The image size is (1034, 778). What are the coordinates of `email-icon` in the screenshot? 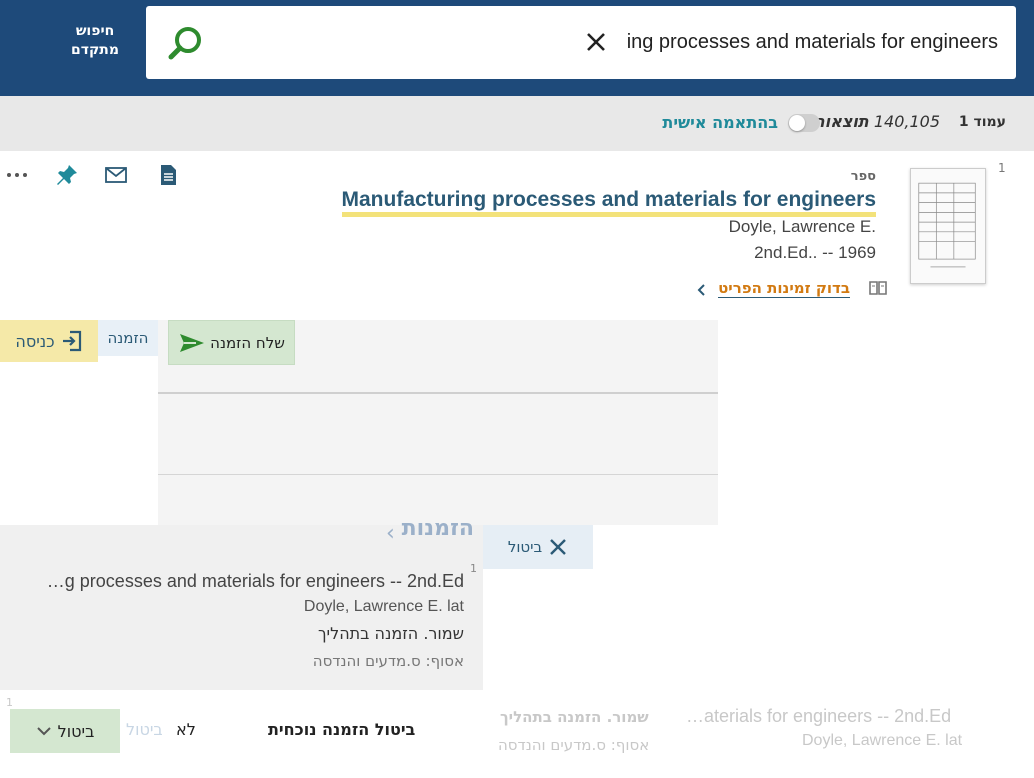 It's located at (116, 175).